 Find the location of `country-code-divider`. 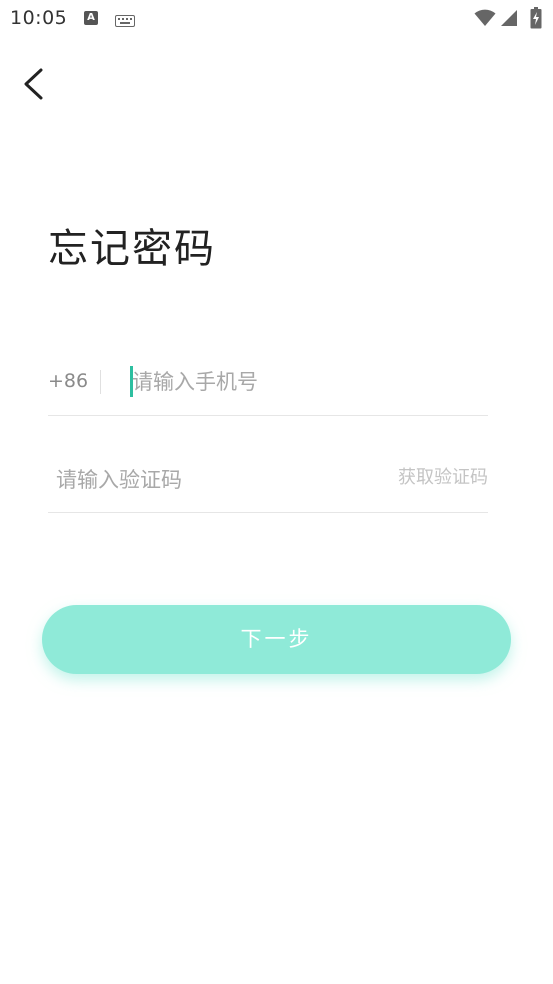

country-code-divider is located at coordinates (100, 382).